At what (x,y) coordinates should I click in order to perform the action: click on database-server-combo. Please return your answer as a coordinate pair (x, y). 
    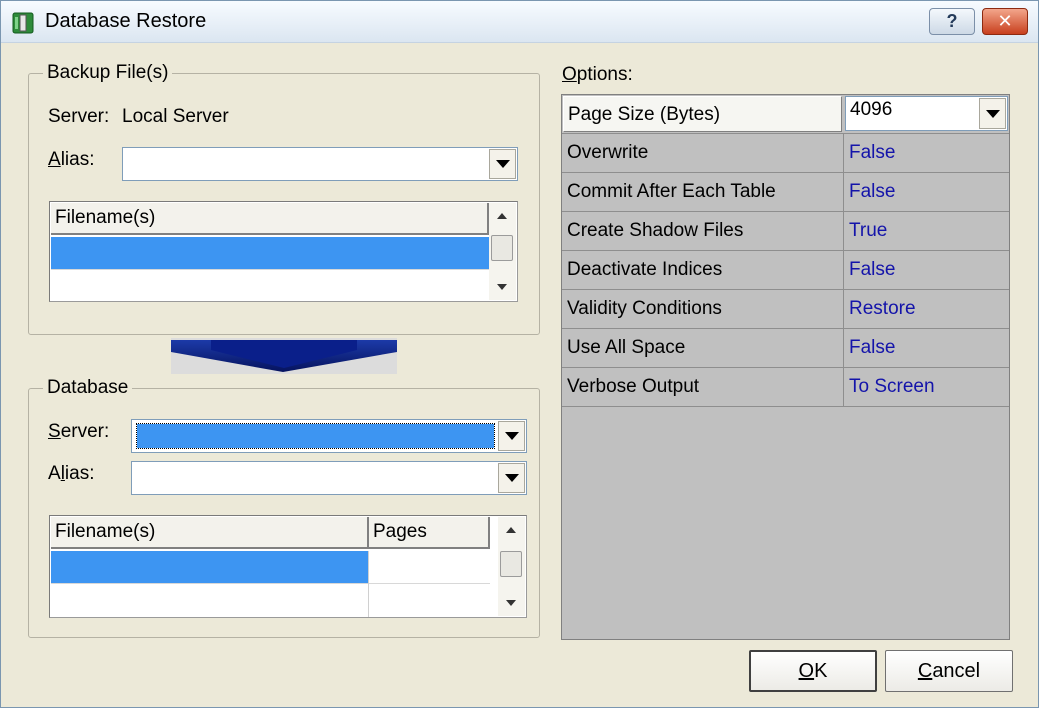
    Looking at the image, I should click on (329, 436).